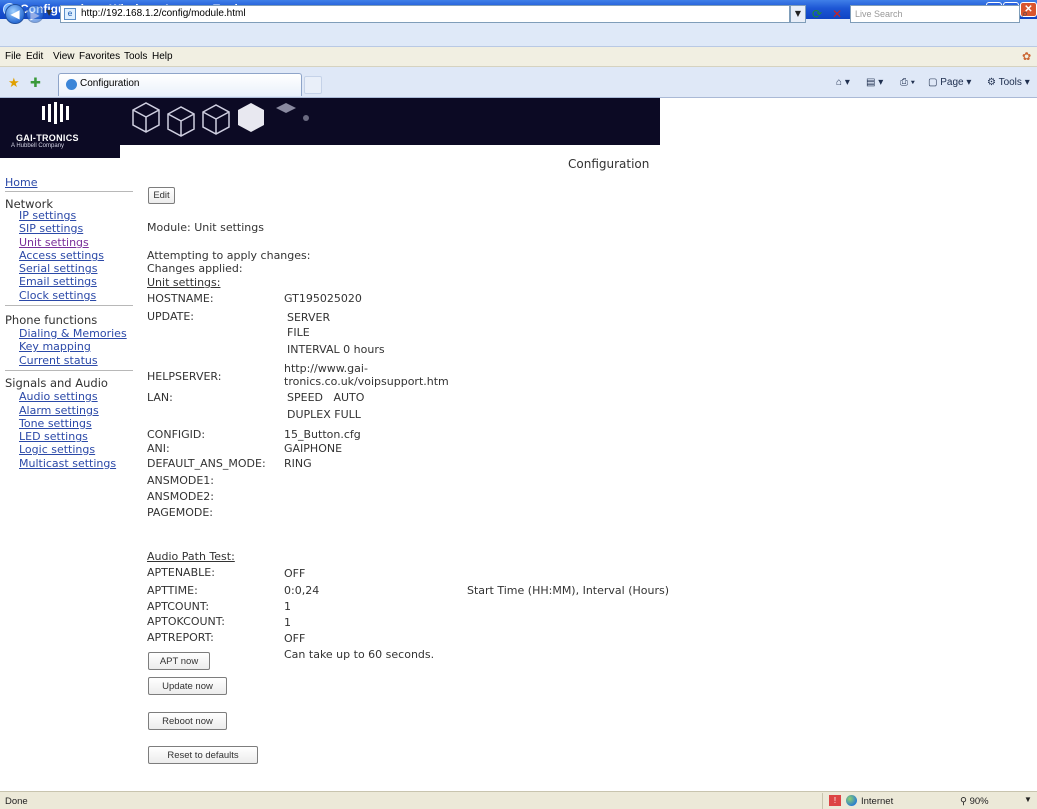 This screenshot has height=809, width=1037. Describe the element at coordinates (298, 463) in the screenshot. I see `default-ans-mode-value: RING` at that location.